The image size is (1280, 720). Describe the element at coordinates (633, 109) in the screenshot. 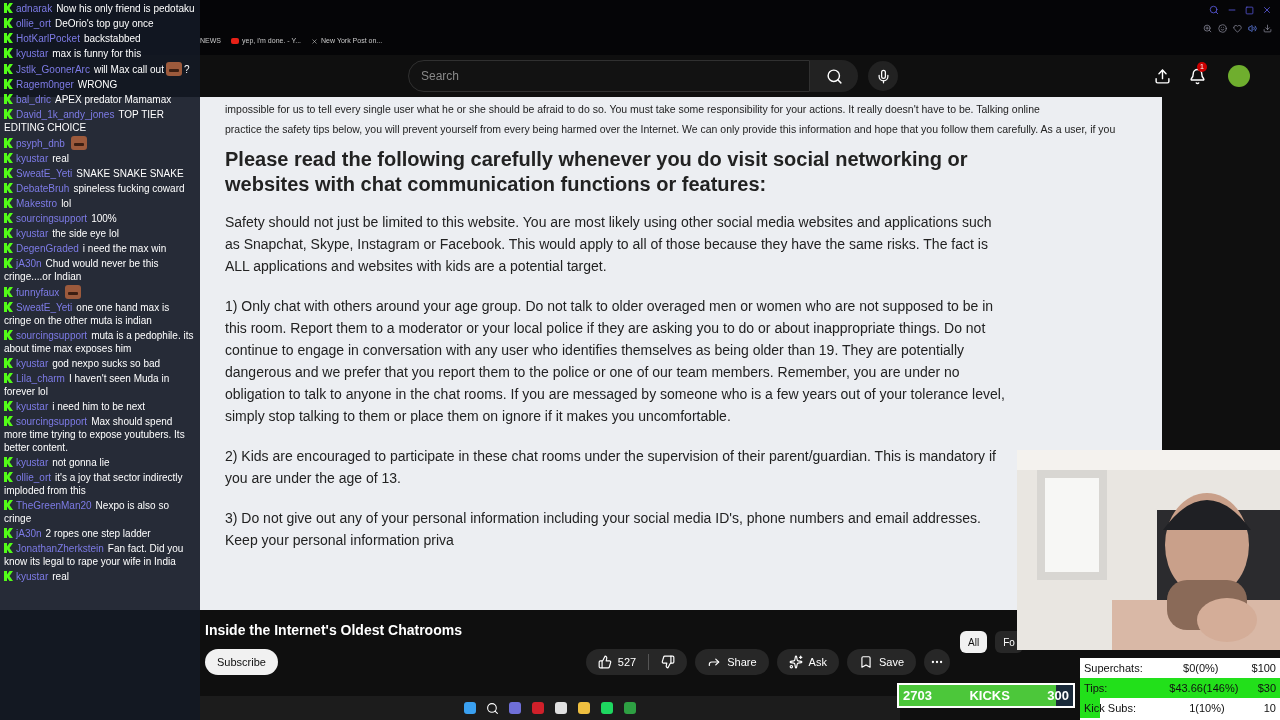

I see `document-line: impossible for us to tell every single user what he or she should be afraid to do so. You must take some responsibility for your actions. It really doesn't have to be. Talking online` at that location.